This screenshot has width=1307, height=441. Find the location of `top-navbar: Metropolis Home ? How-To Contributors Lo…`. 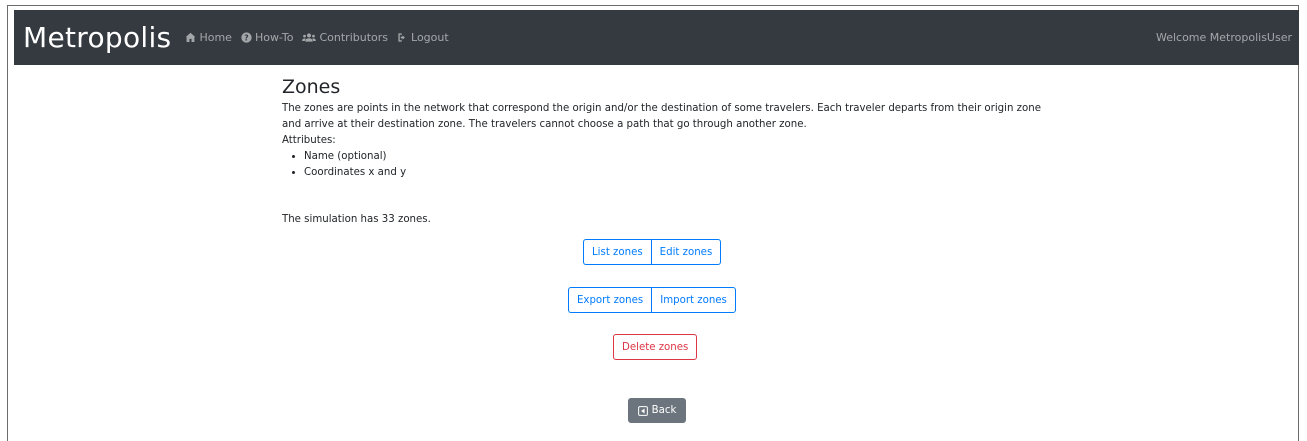

top-navbar: Metropolis Home ? How-To Contributors Lo… is located at coordinates (656, 37).